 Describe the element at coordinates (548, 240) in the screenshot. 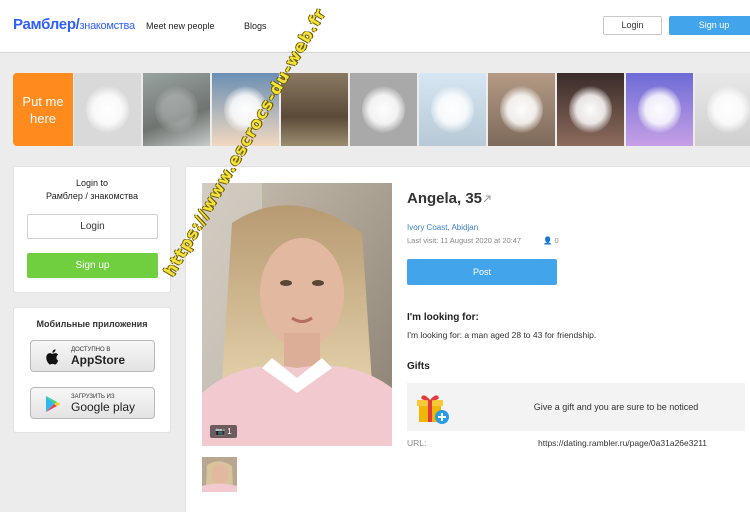

I see `user-icon: 👤` at that location.